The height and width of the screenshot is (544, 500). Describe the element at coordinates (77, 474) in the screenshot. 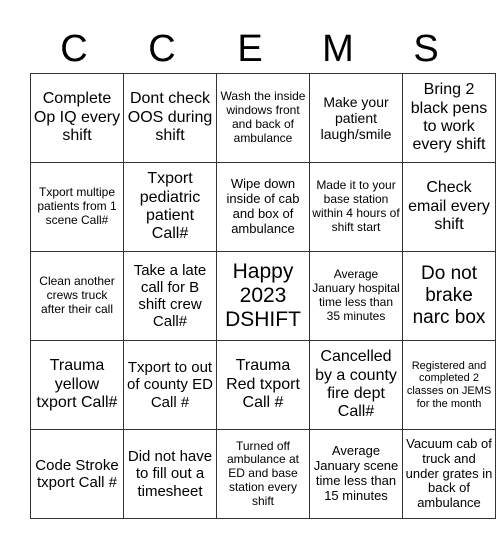

I see `bingo-cell: Code Stroke txport Call #` at that location.